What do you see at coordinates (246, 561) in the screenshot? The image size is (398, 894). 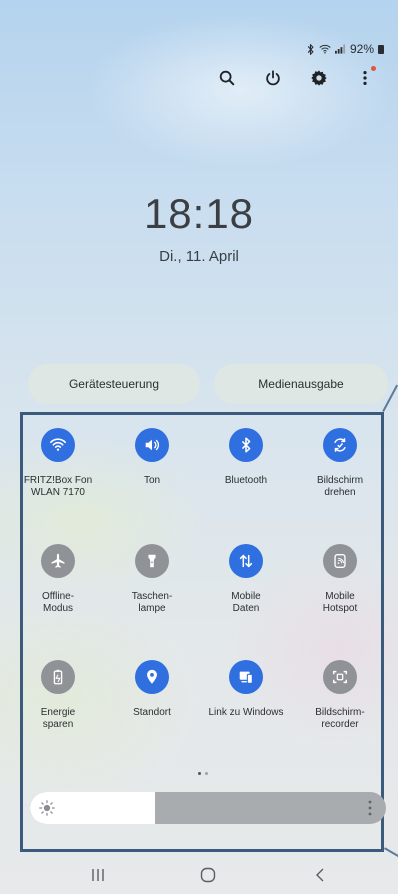 I see `mobile-data-icon` at bounding box center [246, 561].